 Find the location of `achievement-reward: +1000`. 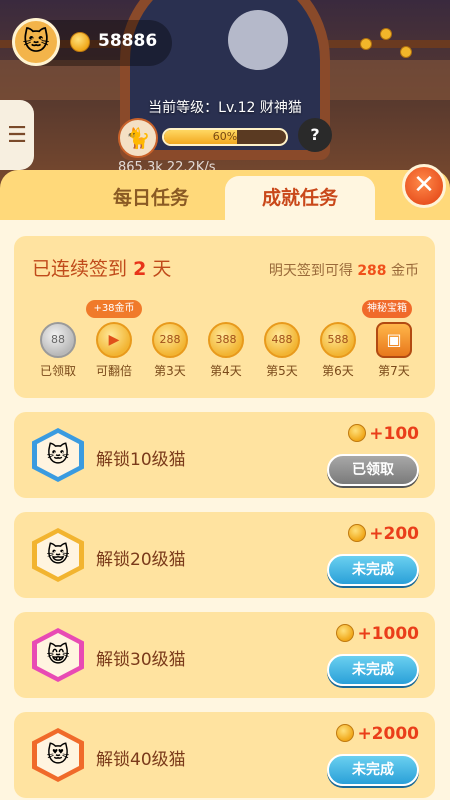

achievement-reward: +1000 is located at coordinates (377, 634).